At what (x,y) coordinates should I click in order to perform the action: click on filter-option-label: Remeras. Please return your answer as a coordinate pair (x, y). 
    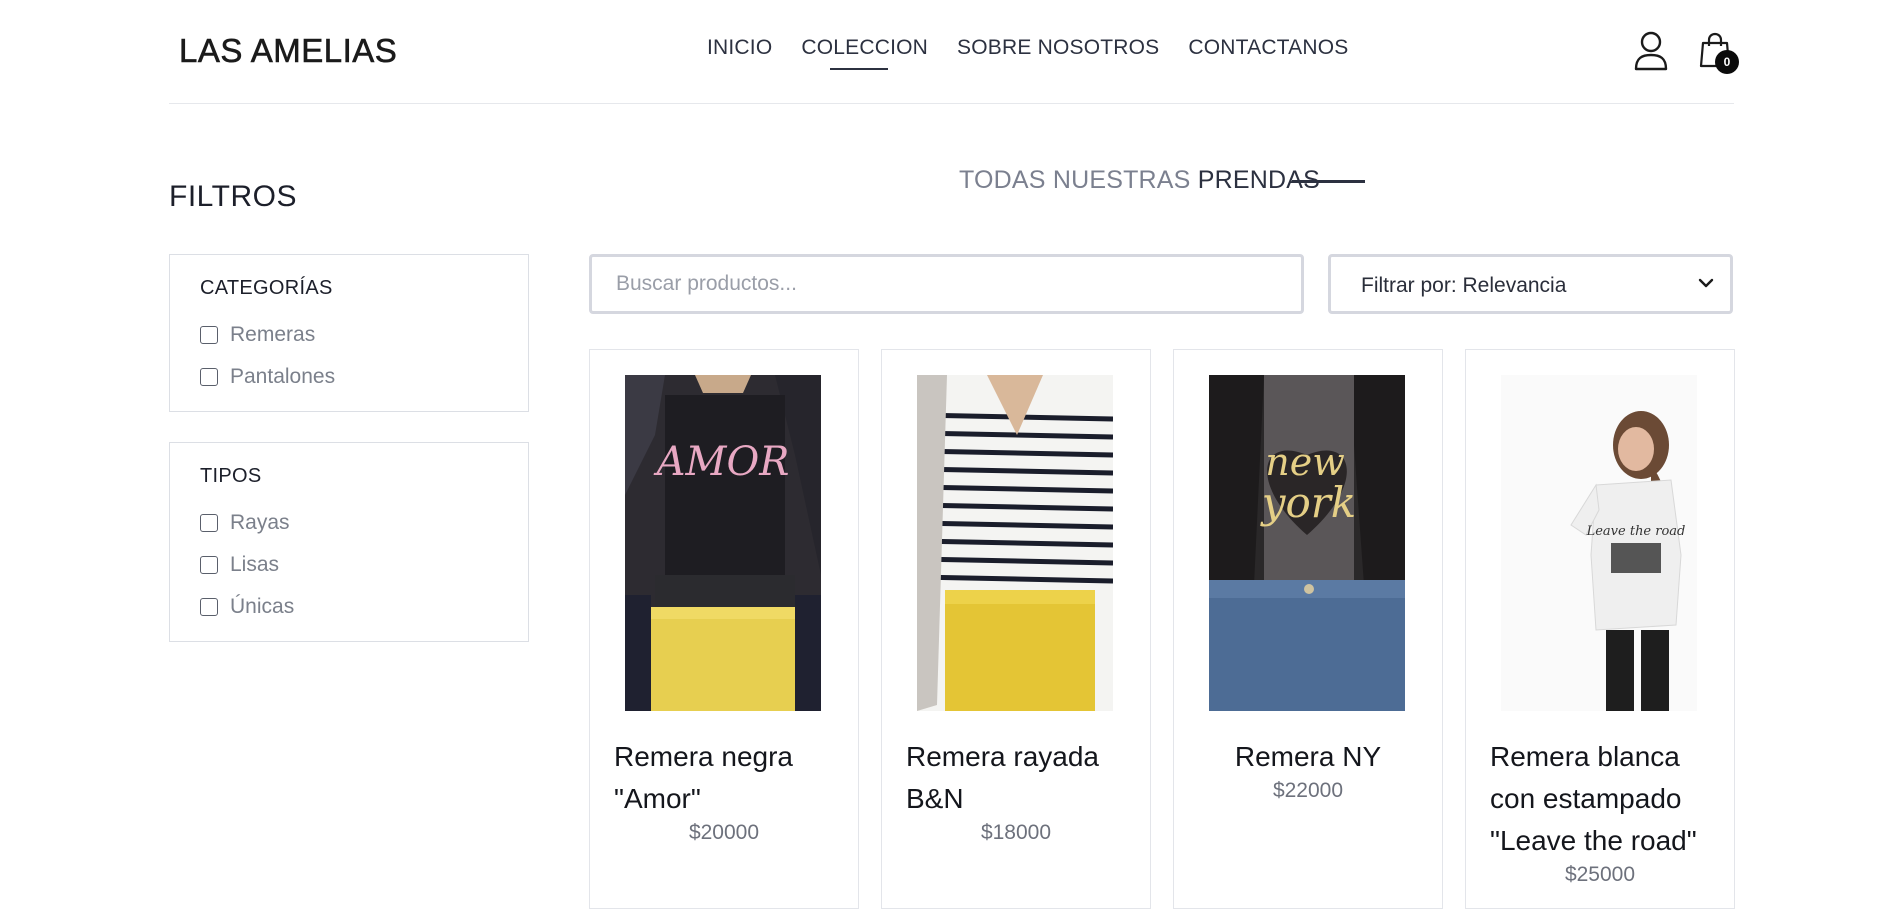
    Looking at the image, I should click on (273, 334).